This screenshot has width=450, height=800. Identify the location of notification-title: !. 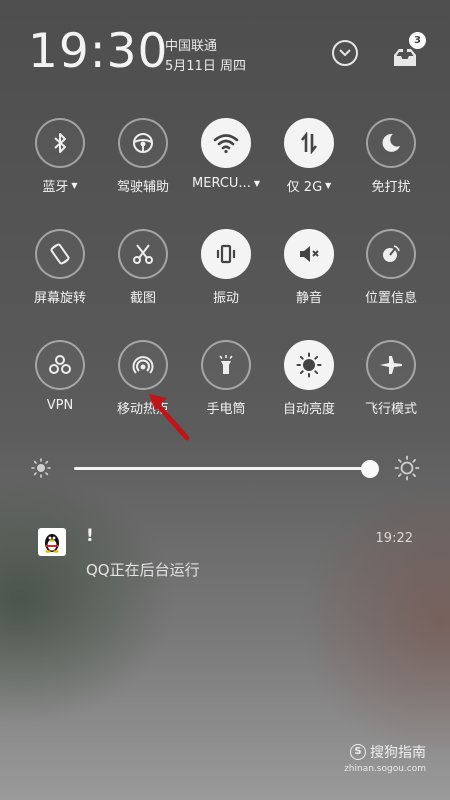
(90, 536).